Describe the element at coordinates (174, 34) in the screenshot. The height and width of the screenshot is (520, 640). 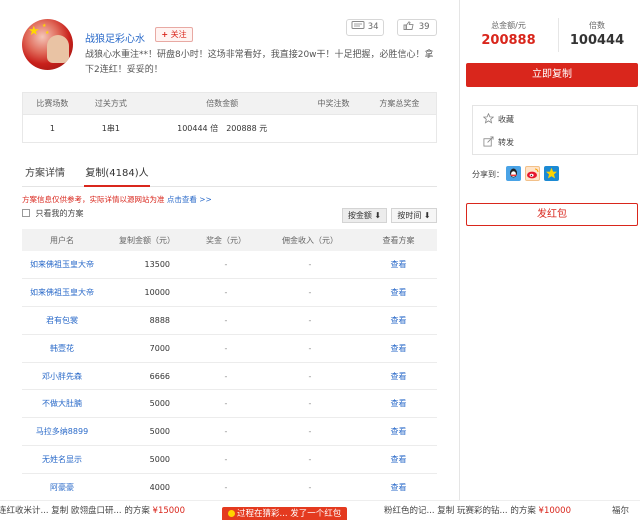
I see `follow-button: + 关注` at that location.